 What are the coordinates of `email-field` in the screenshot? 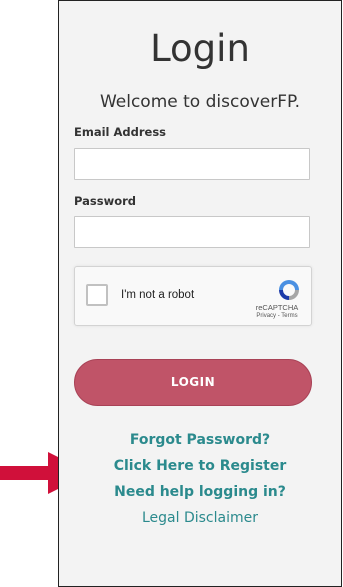 It's located at (192, 164).